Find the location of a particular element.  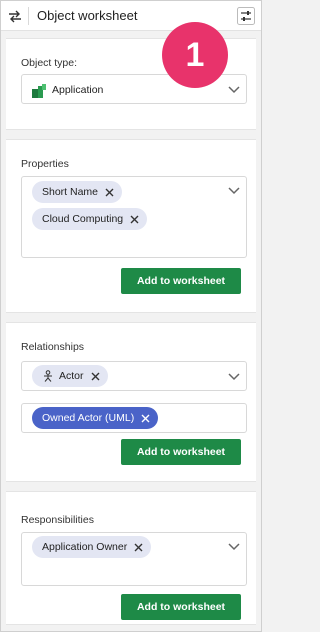

responsibilities-multiselect: Application Owner is located at coordinates (134, 559).